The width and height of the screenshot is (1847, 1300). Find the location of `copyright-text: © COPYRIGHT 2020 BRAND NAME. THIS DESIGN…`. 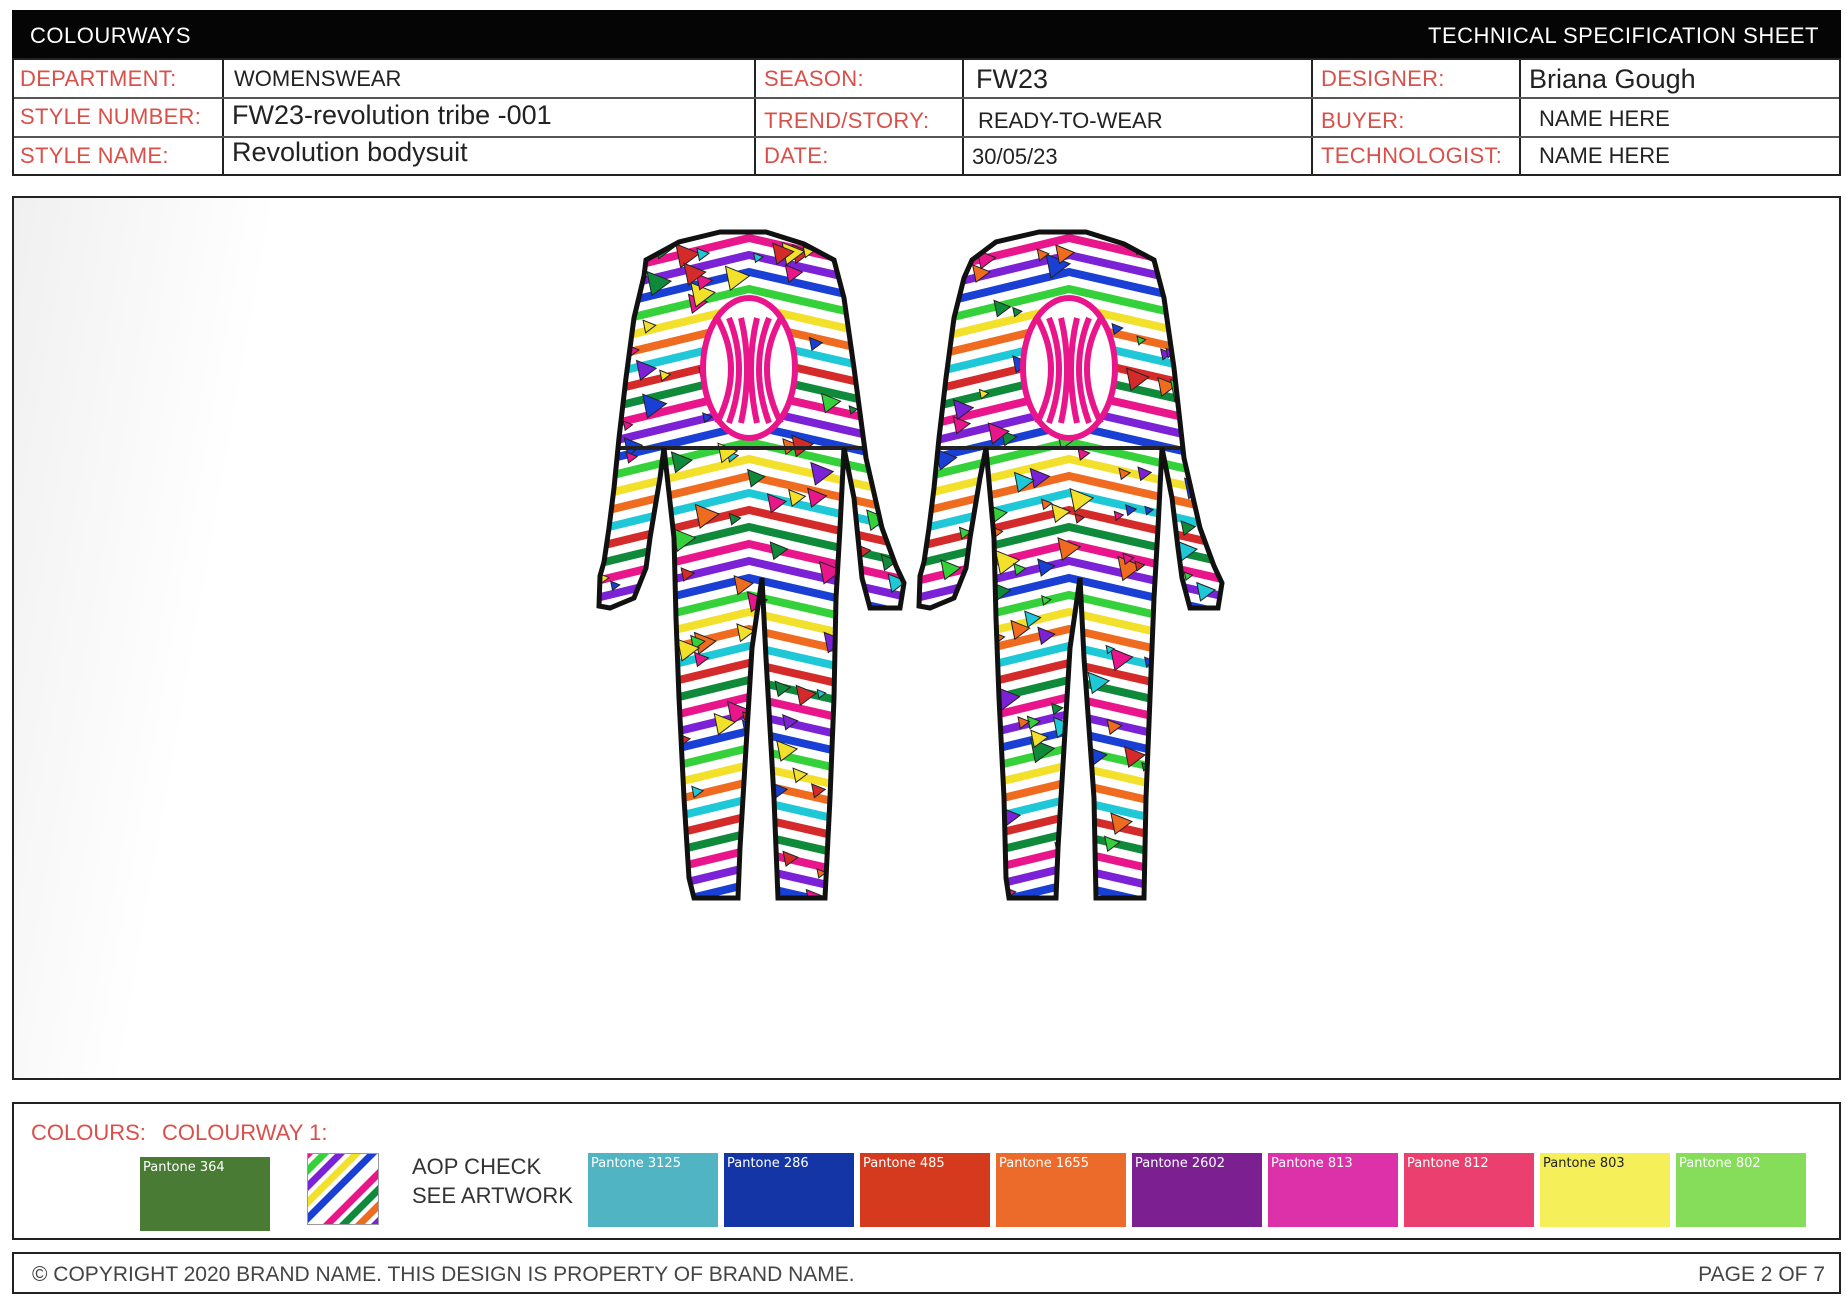

copyright-text: © COPYRIGHT 2020 BRAND NAME. THIS DESIGN… is located at coordinates (443, 1274).